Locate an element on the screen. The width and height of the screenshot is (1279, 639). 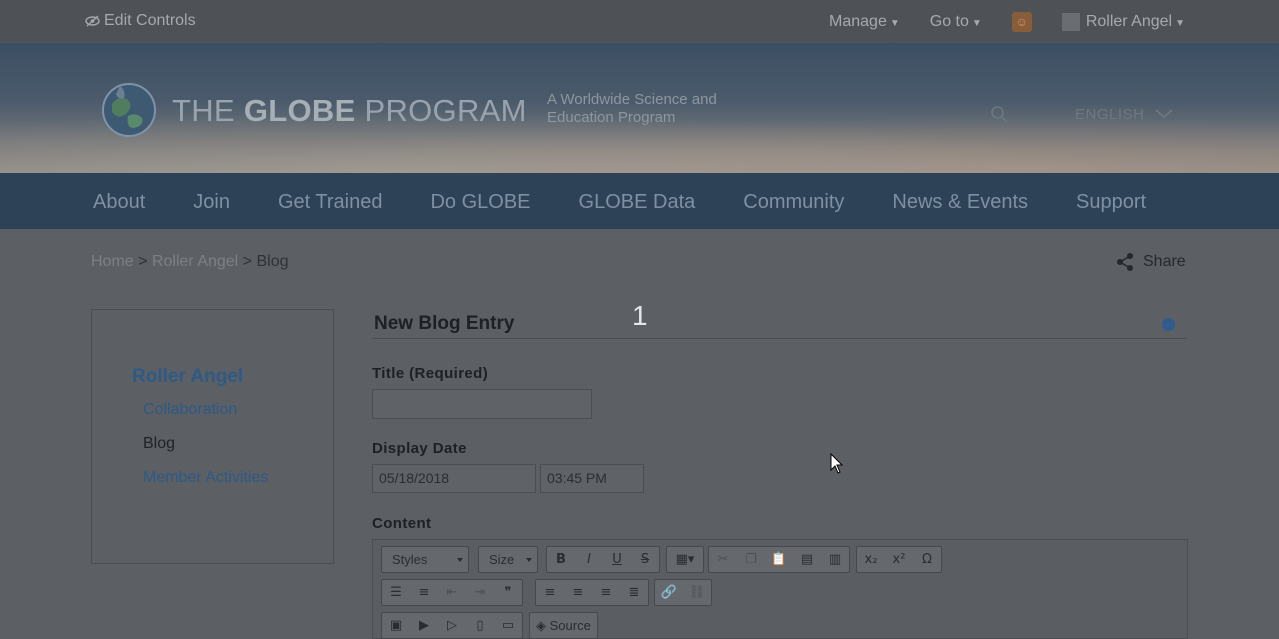
title-label: Title (Required) is located at coordinates (430, 373).